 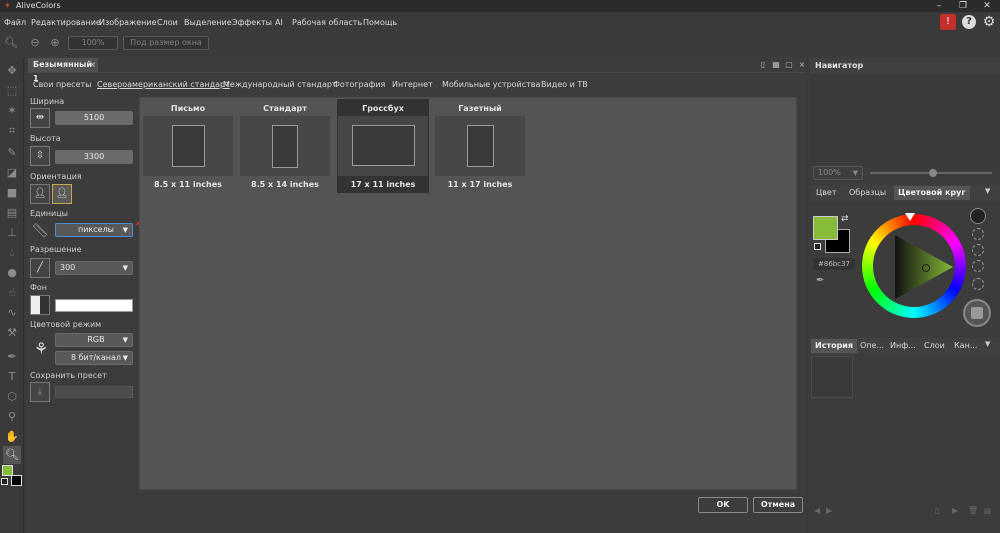 I want to click on menu-workspace: Рабочая область, so click(x=327, y=23).